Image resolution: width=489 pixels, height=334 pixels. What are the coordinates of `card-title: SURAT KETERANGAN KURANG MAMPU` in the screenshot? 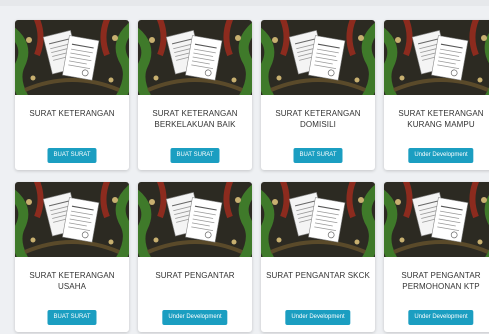 It's located at (441, 119).